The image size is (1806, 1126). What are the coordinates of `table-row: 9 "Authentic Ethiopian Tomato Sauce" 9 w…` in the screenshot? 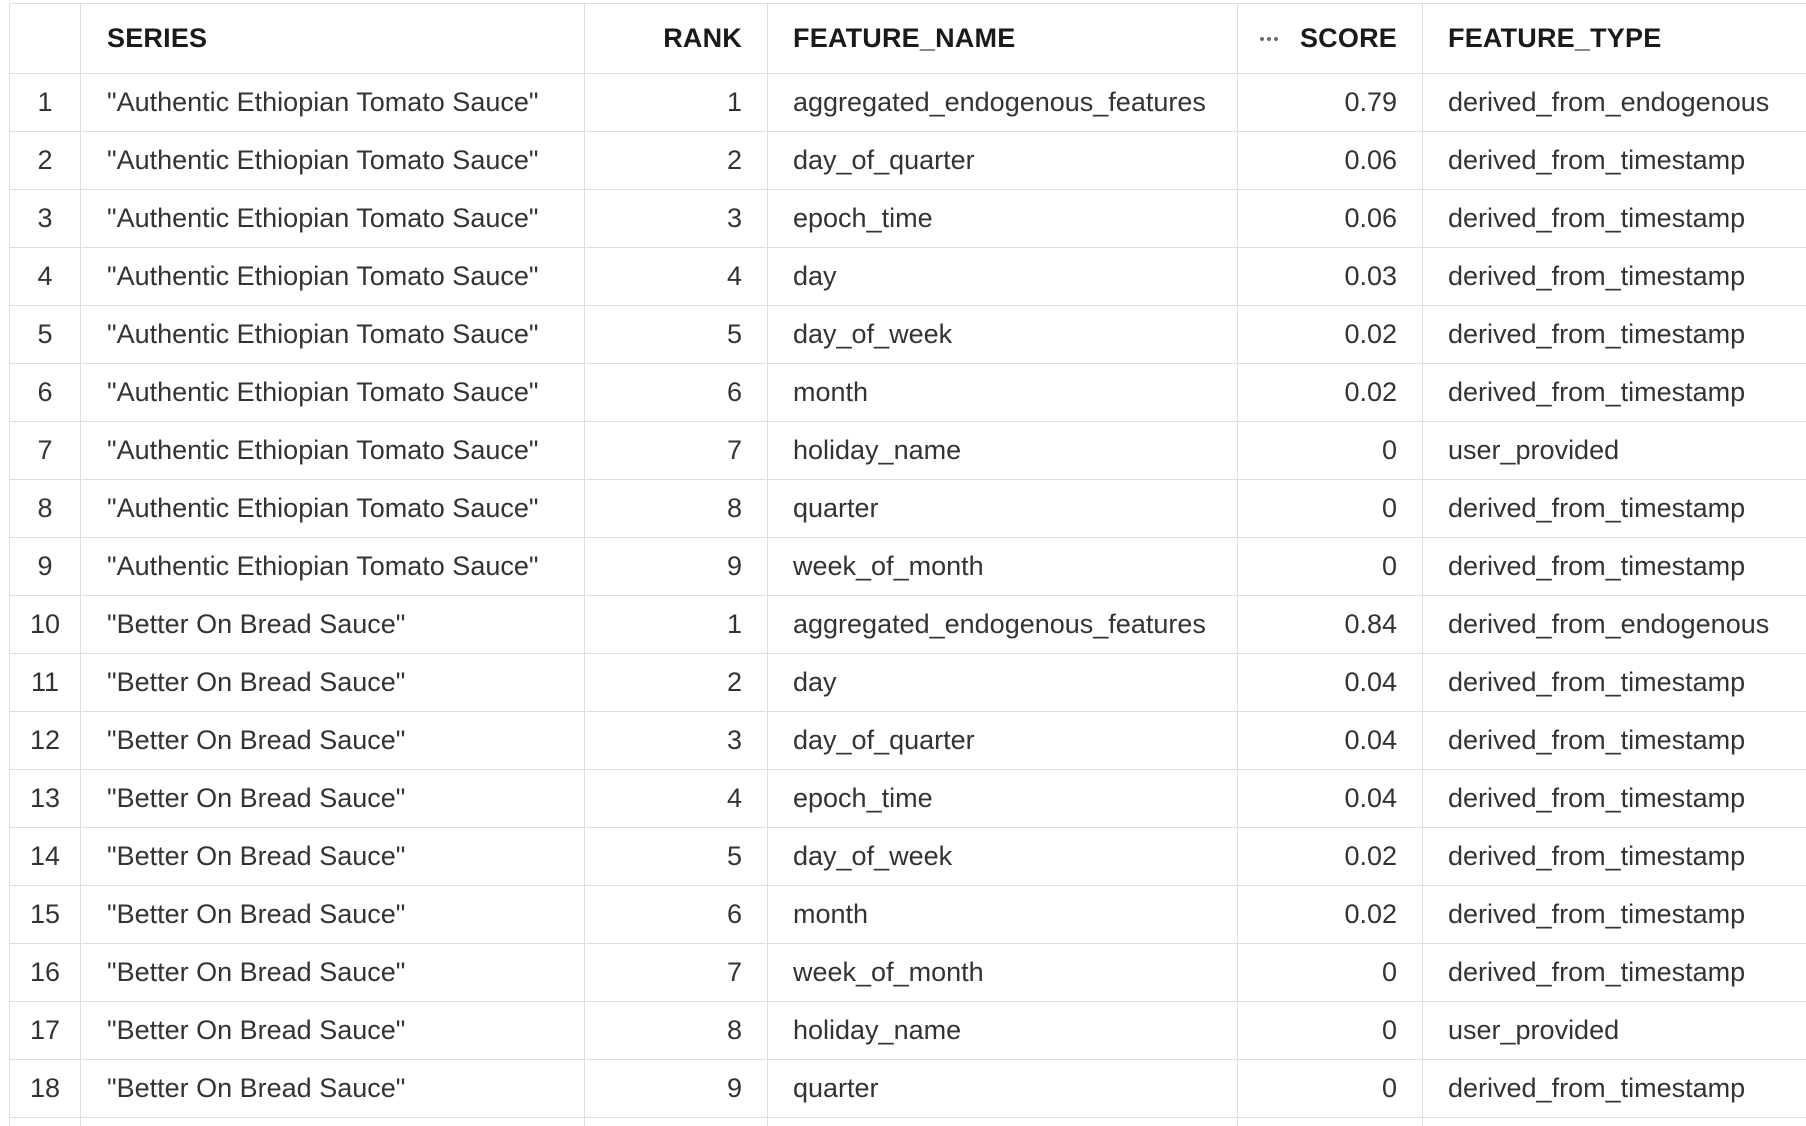 It's located at (907, 566).